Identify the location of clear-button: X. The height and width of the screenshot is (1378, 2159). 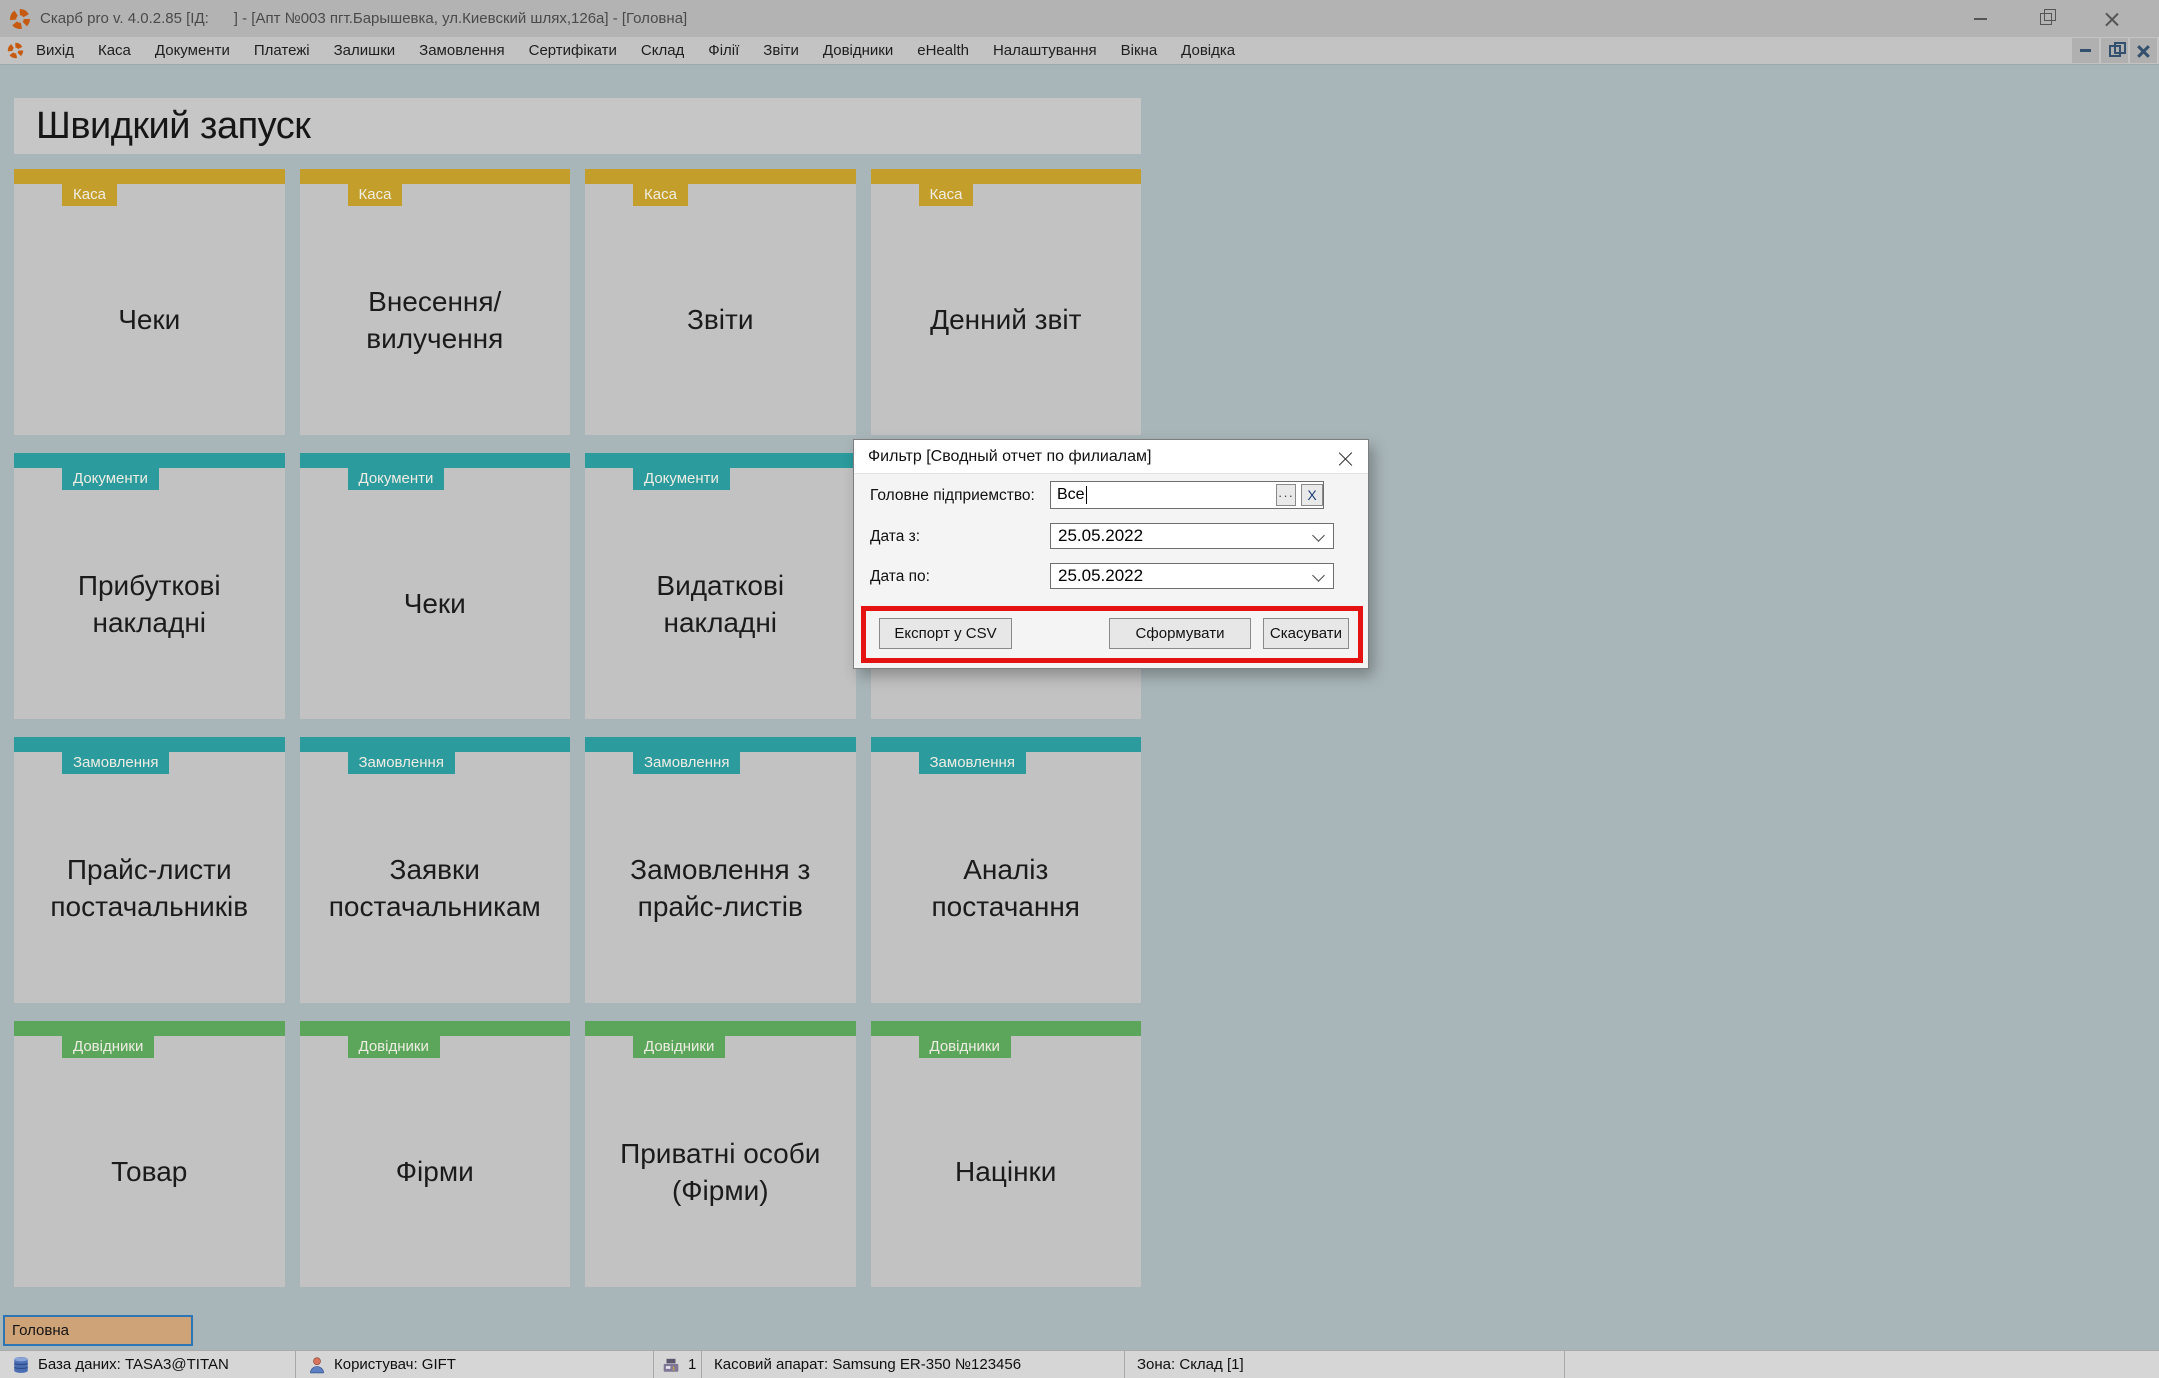
(1312, 495).